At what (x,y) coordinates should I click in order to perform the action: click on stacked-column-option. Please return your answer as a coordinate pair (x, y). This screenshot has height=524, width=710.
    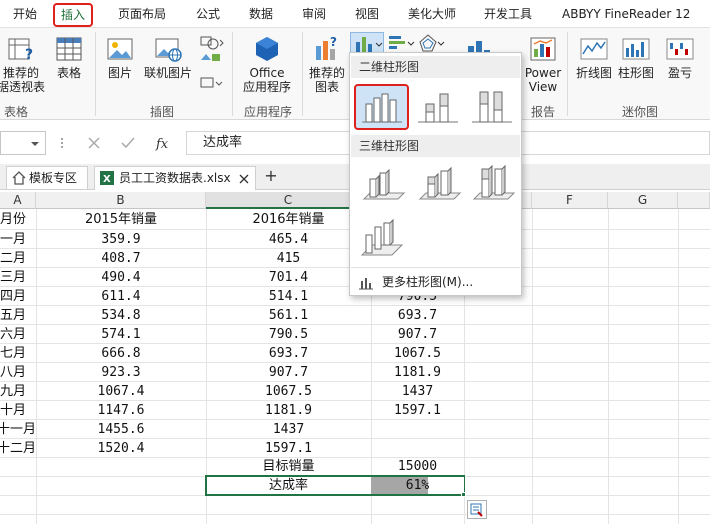
    Looking at the image, I should click on (438, 107).